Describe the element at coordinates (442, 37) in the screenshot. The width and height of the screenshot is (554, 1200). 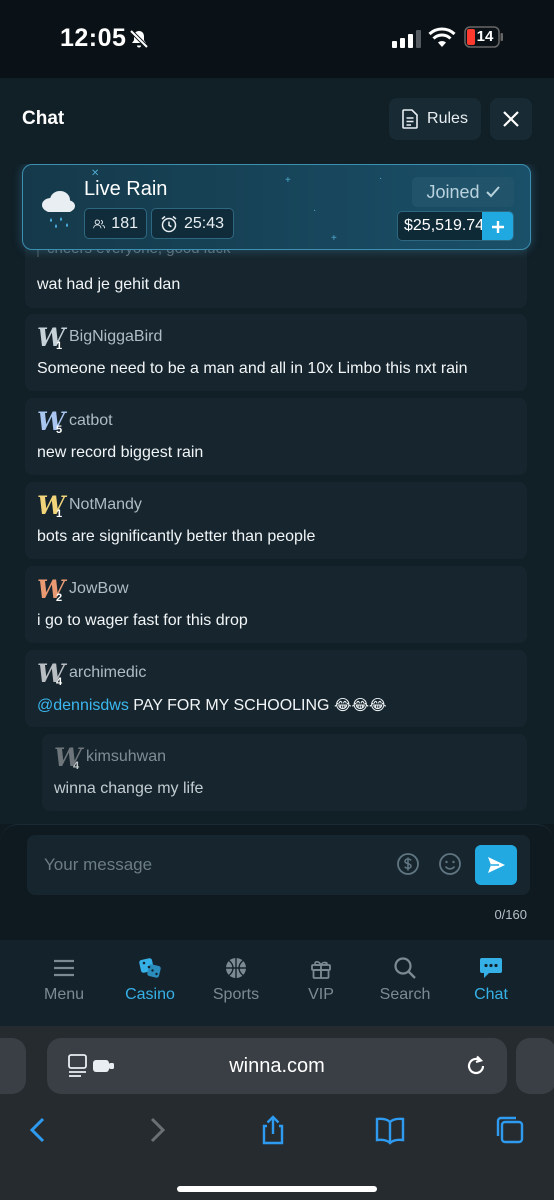
I see `wifi-icon` at that location.